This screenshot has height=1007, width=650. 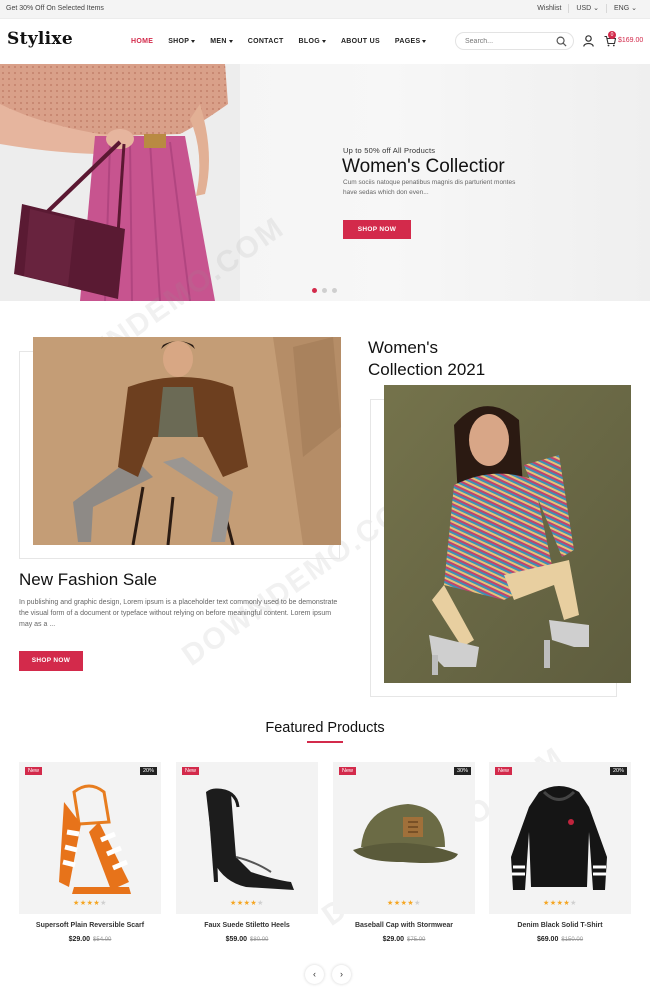 What do you see at coordinates (389, 150) in the screenshot?
I see `hero-subtitle: Up to 50% off All Products` at bounding box center [389, 150].